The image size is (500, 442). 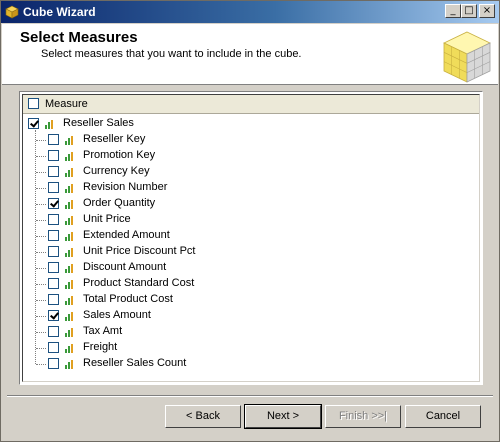 I want to click on measure-row: Tax Amt, so click(x=251, y=332).